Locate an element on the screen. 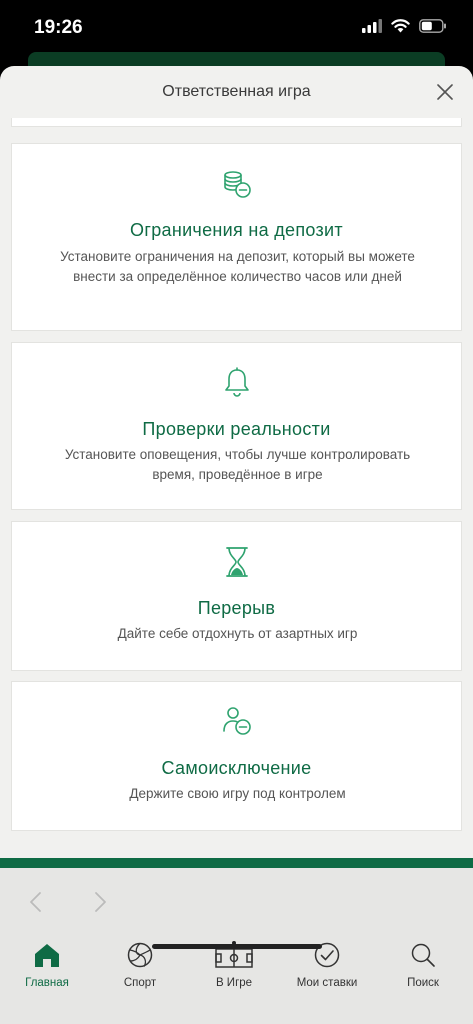  previous-card-edge is located at coordinates (236, 122).